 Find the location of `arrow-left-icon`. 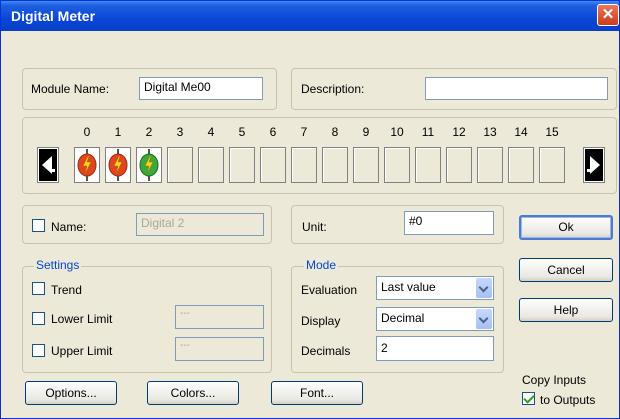

arrow-left-icon is located at coordinates (48, 165).